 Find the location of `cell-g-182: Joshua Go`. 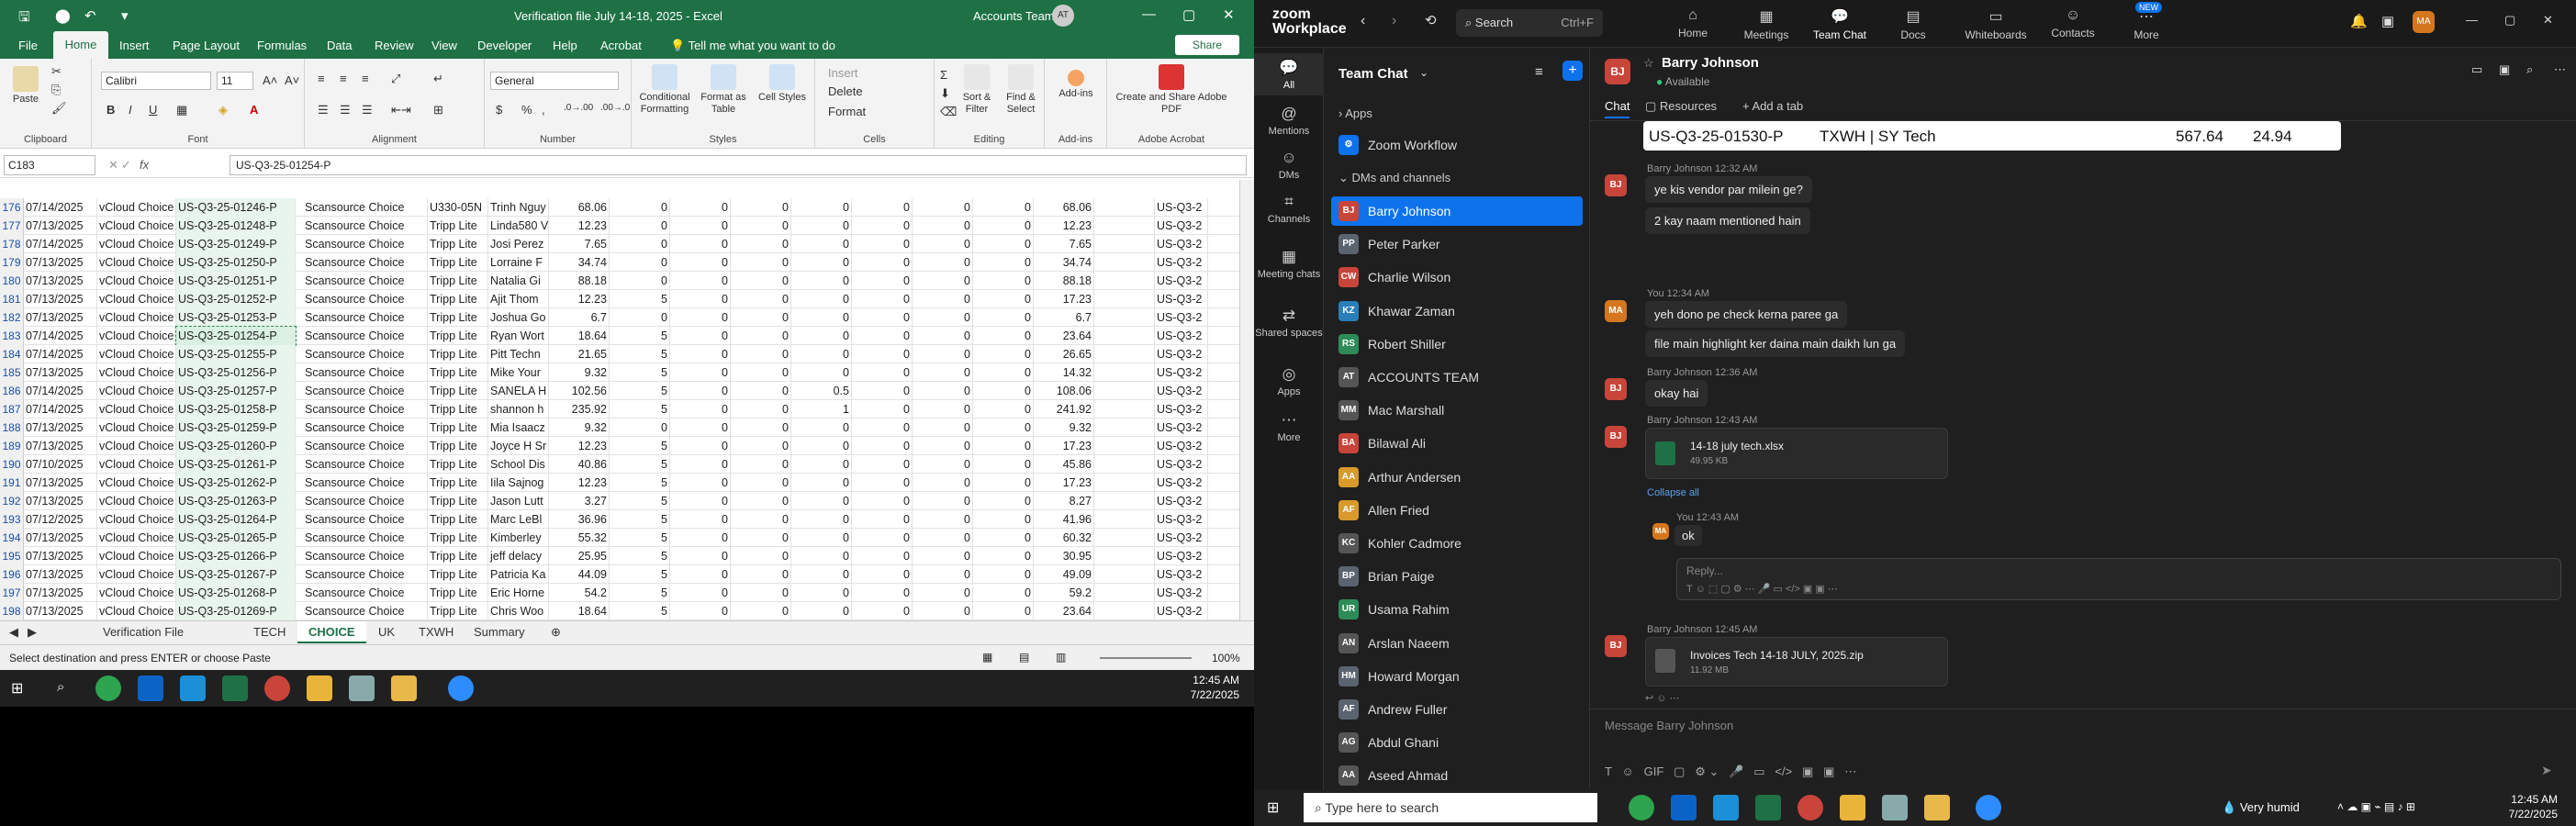

cell-g-182: Joshua Go is located at coordinates (518, 317).